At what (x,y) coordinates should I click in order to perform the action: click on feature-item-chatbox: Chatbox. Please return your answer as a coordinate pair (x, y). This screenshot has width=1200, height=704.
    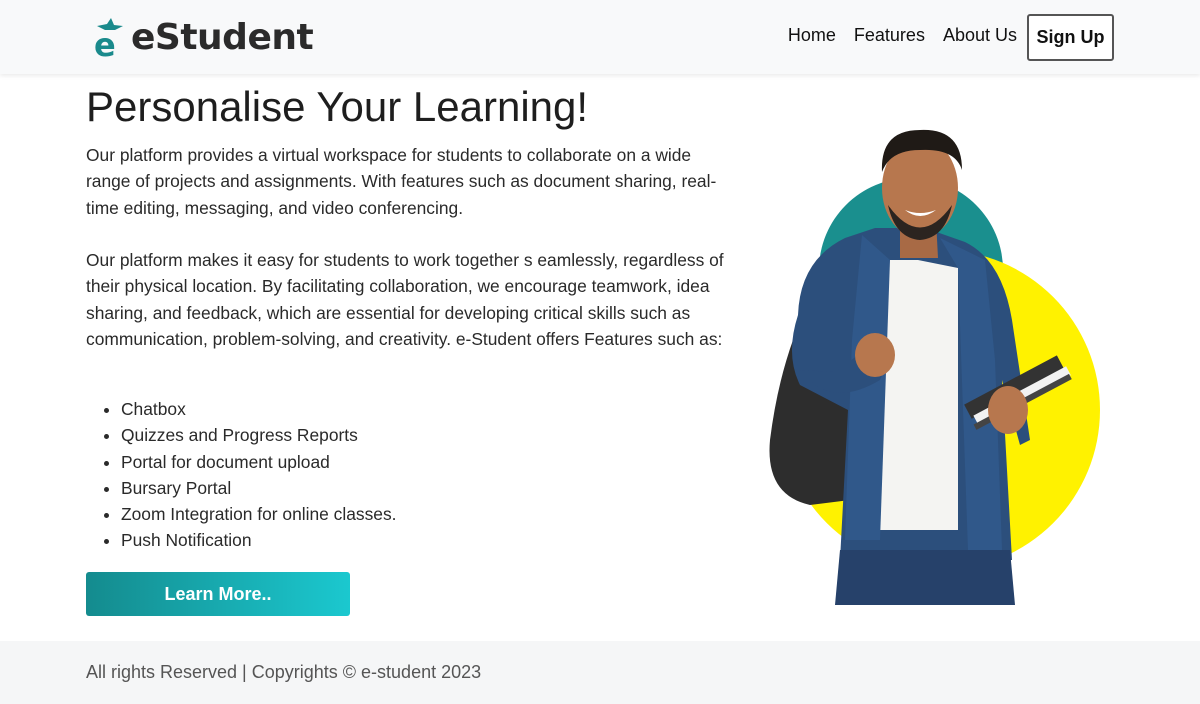
    Looking at the image, I should click on (259, 409).